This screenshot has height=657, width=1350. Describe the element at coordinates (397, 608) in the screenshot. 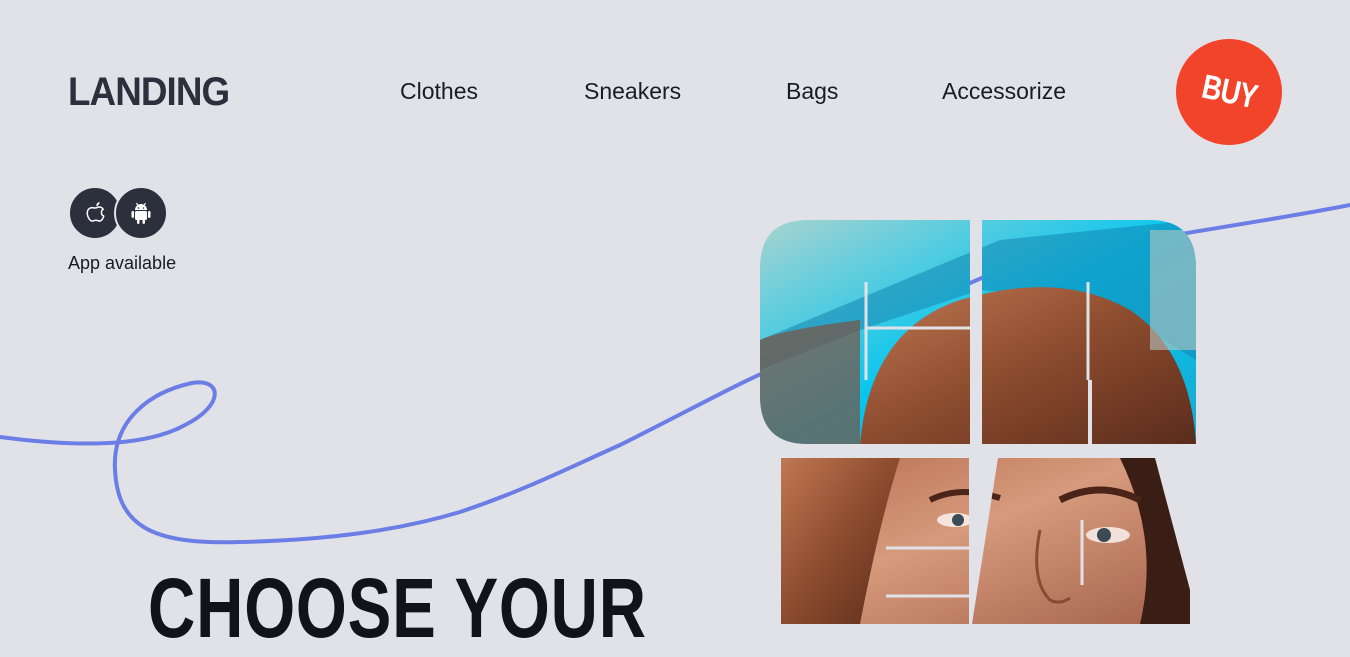

I see `hero-headline: CHOOSE YOUR` at that location.